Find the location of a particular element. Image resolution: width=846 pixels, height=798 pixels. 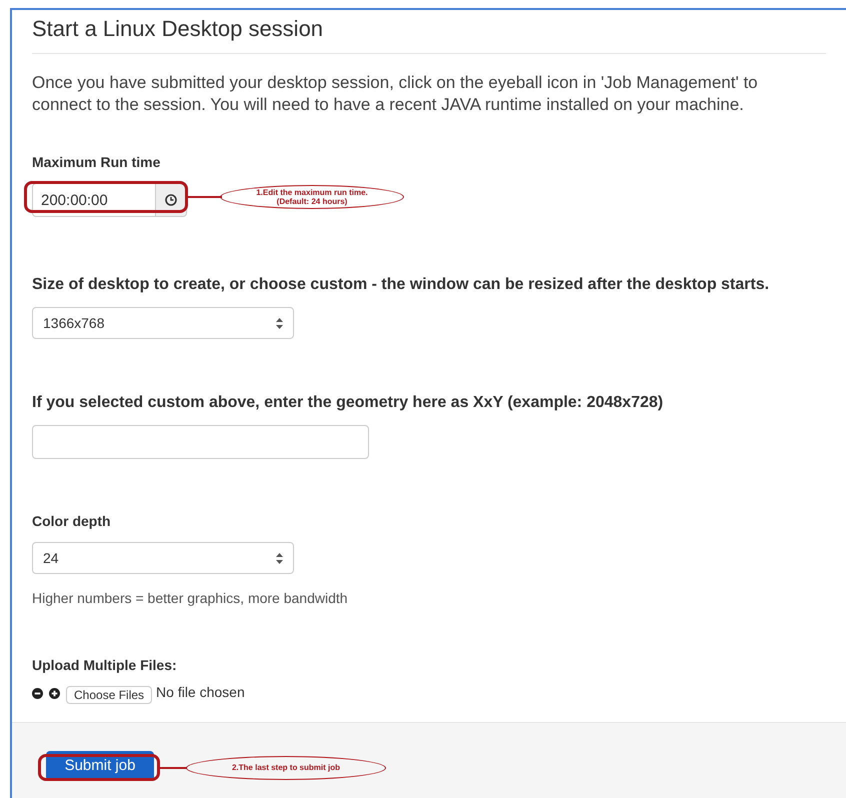

help-text: Higher numbers = better graphics, more bandwidth is located at coordinates (190, 598).